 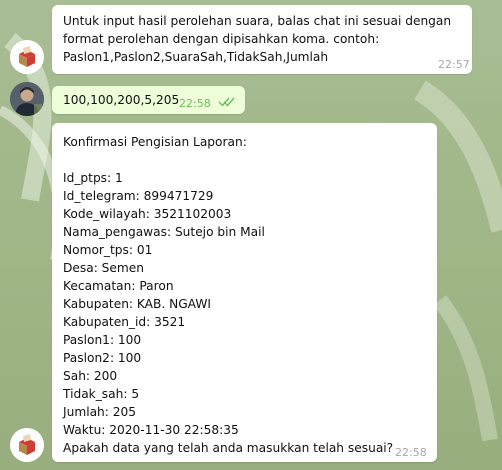 What do you see at coordinates (118, 286) in the screenshot?
I see `confirmation-line: Kecamatan: Paron` at bounding box center [118, 286].